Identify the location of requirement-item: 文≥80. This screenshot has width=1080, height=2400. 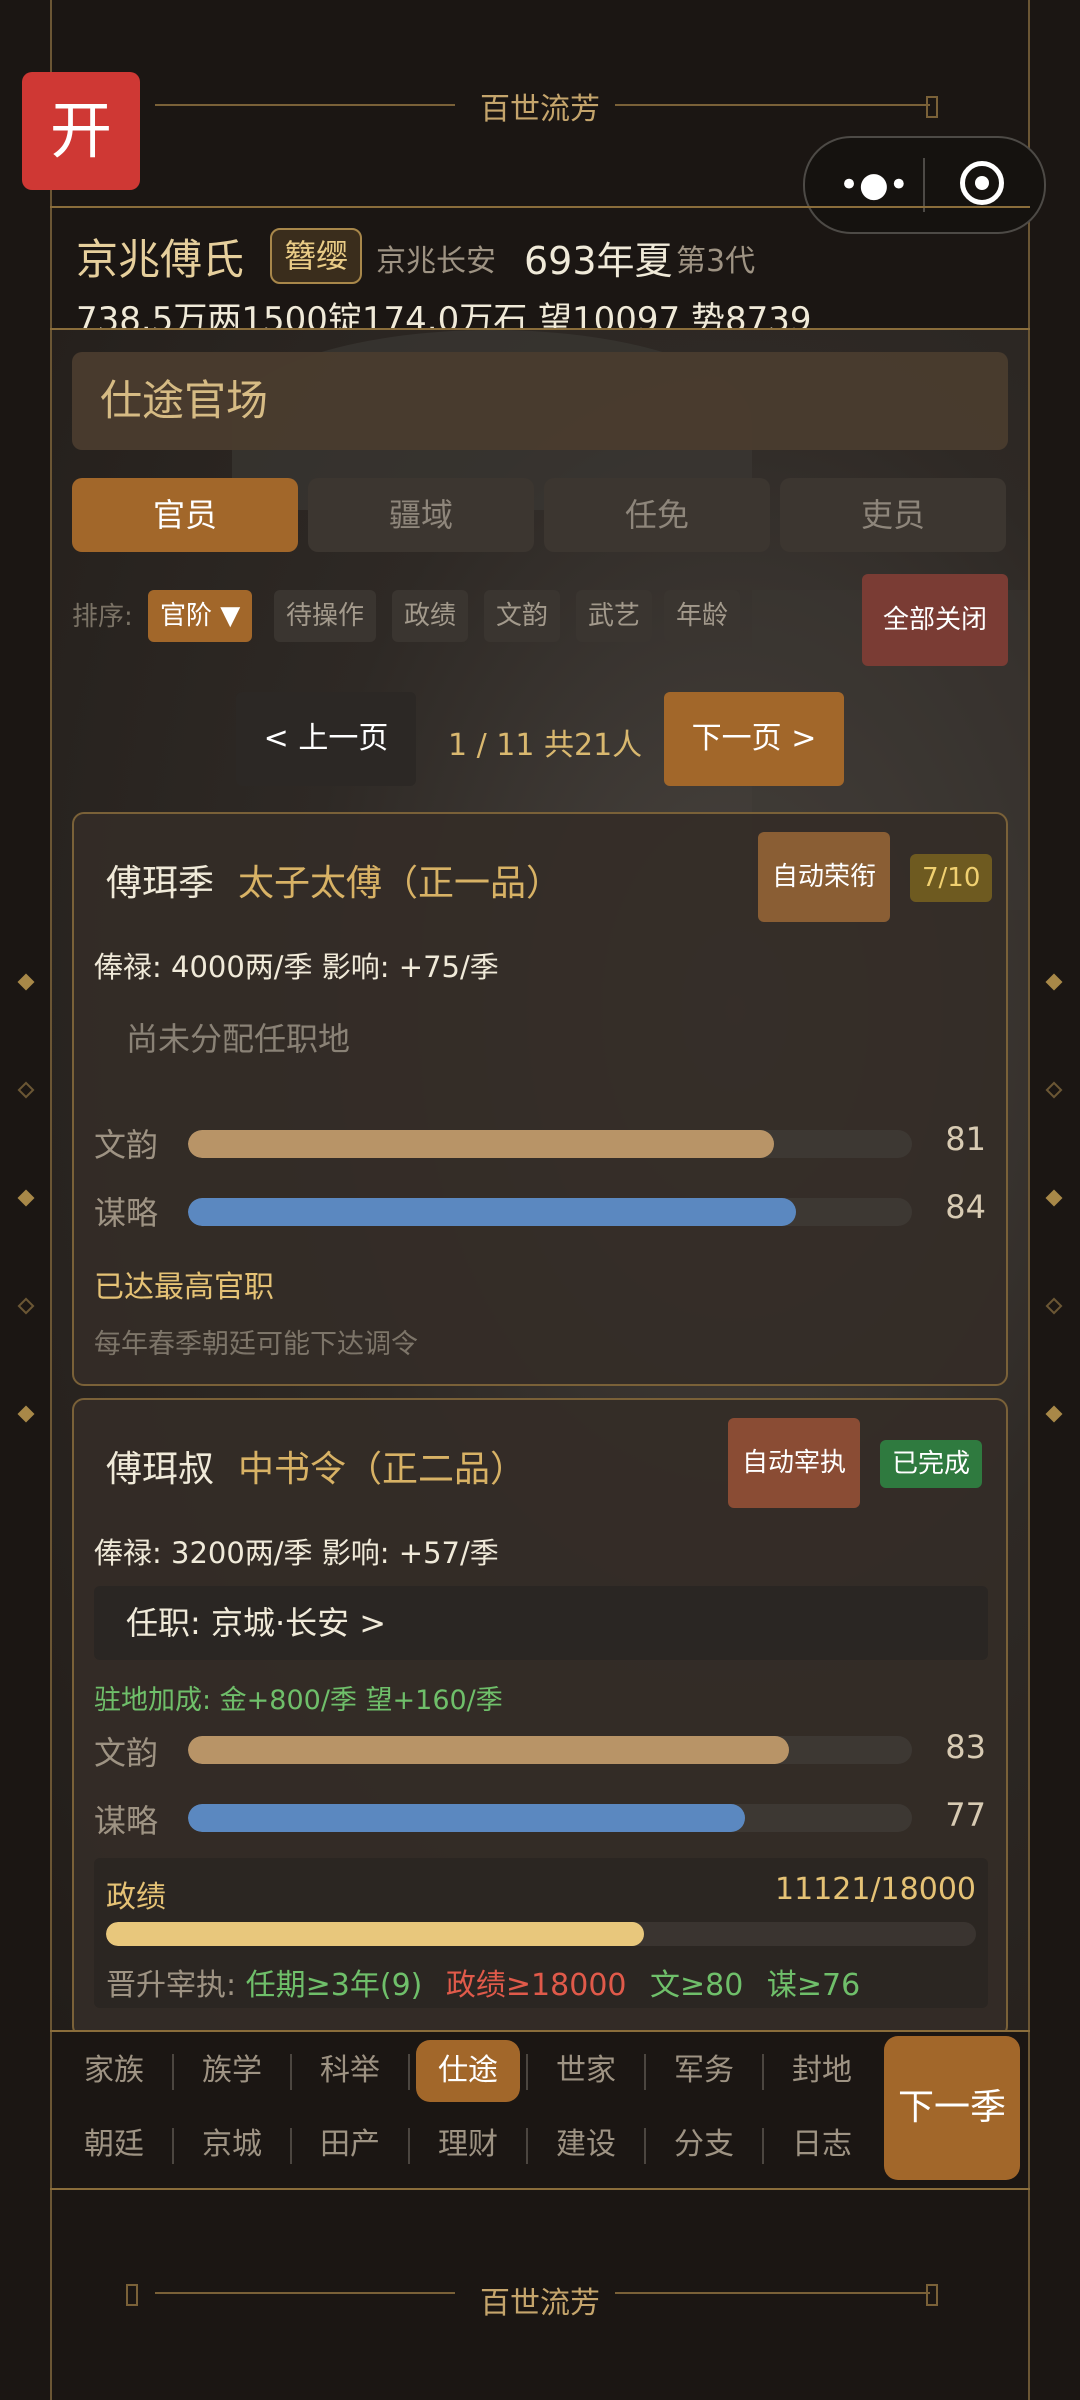
(697, 1985).